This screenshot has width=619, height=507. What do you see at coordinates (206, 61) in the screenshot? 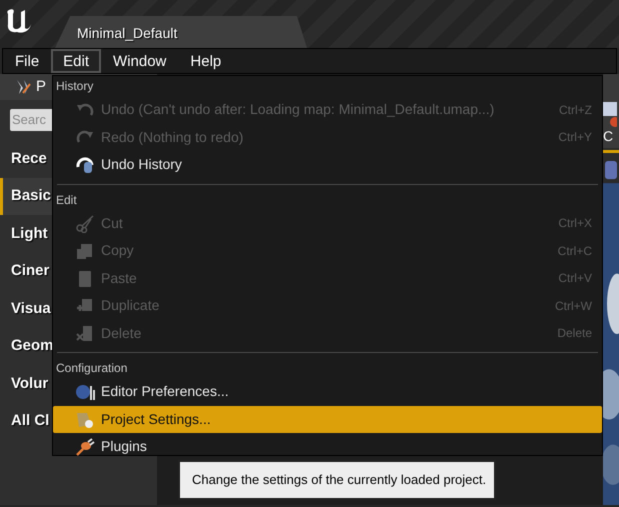
I see `menu-item: Help` at bounding box center [206, 61].